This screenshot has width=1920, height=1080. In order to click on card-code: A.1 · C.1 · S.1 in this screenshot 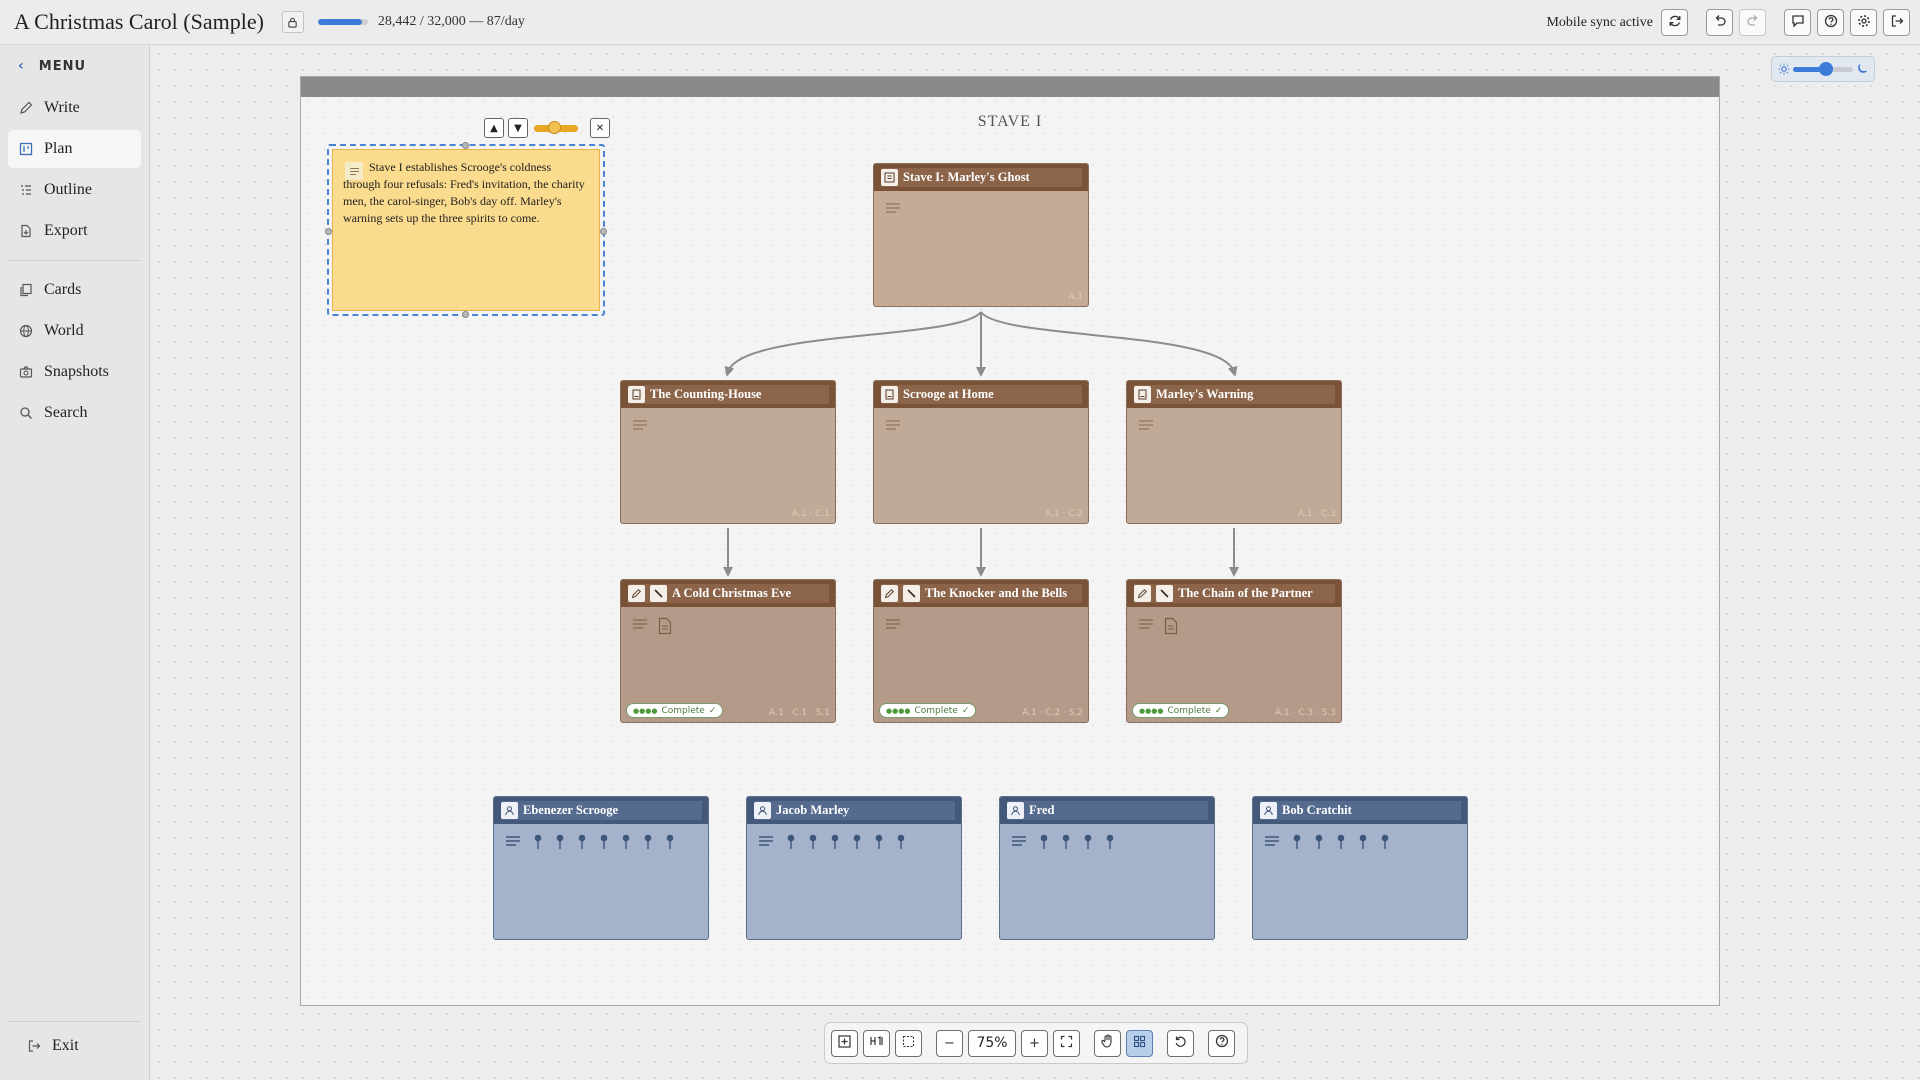, I will do `click(799, 713)`.